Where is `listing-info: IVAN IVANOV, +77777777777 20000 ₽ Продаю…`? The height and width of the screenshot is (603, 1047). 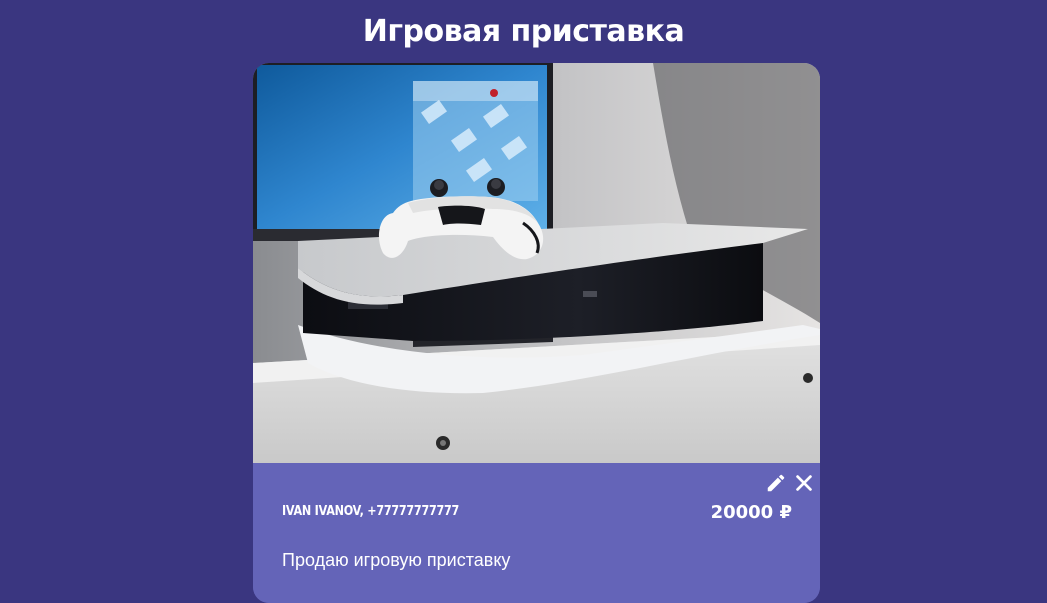
listing-info: IVAN IVANOV, +77777777777 20000 ₽ Продаю… is located at coordinates (536, 533).